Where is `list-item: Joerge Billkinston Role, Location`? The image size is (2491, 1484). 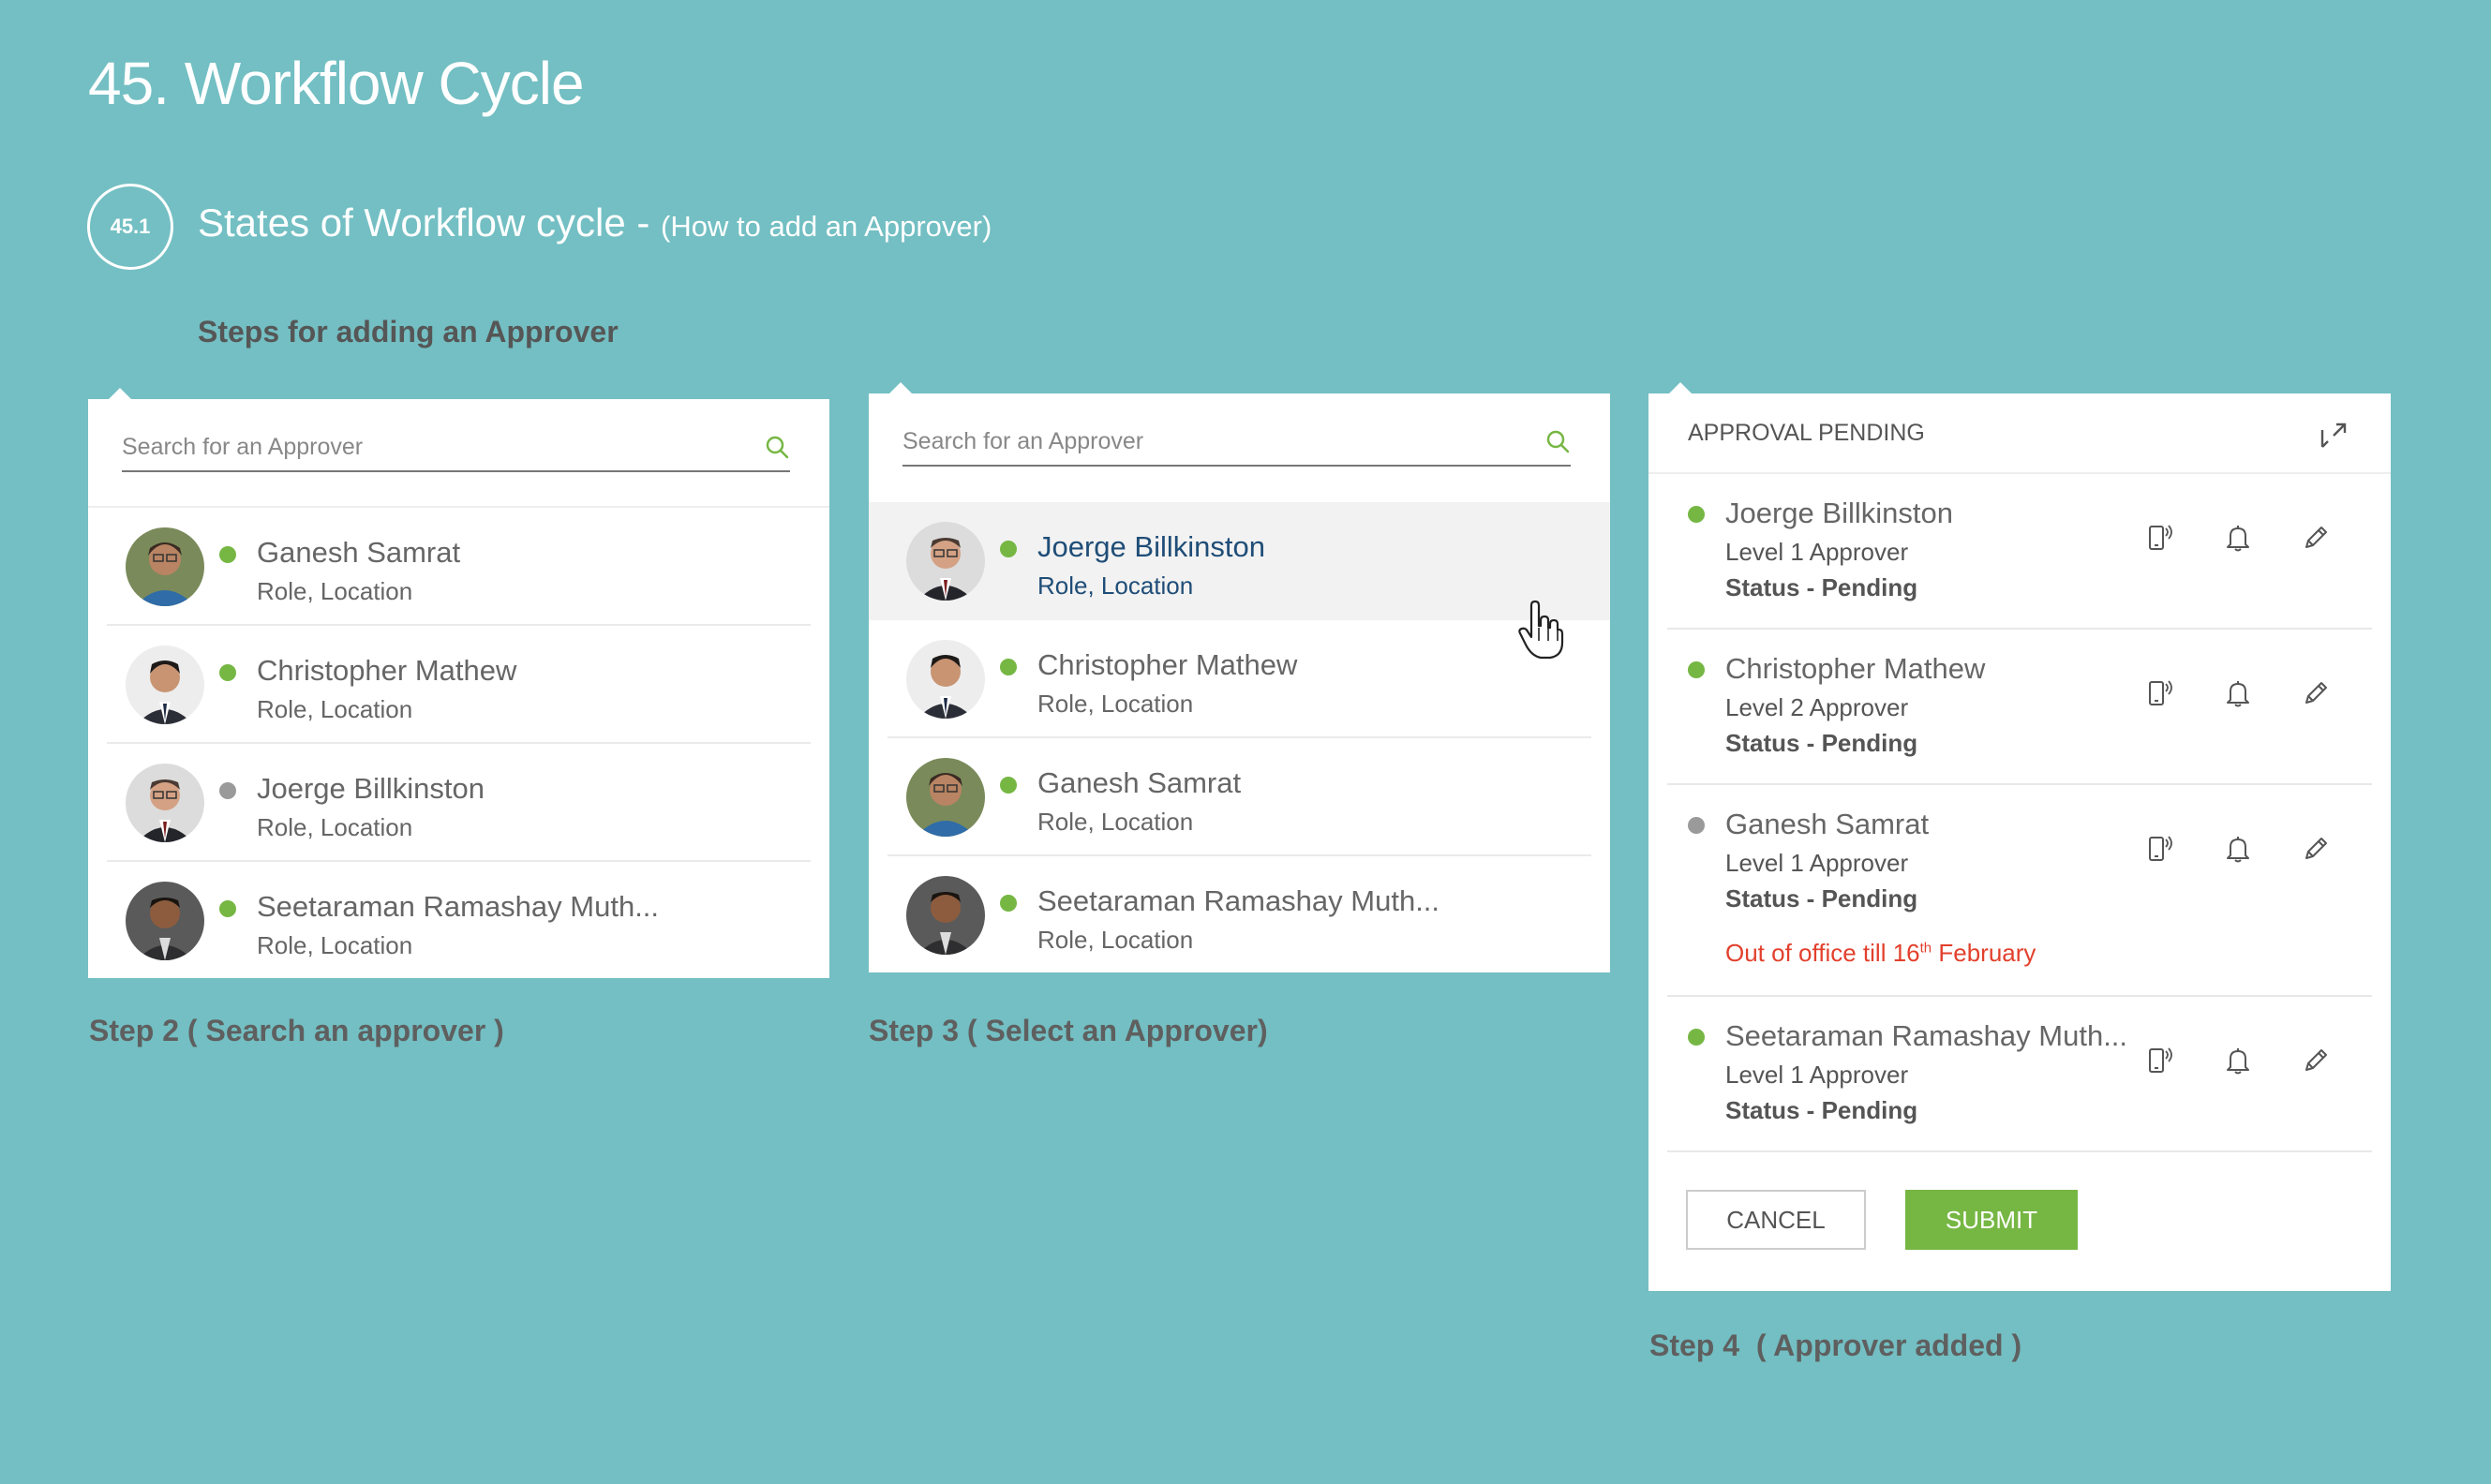 list-item: Joerge Billkinston Role, Location is located at coordinates (459, 803).